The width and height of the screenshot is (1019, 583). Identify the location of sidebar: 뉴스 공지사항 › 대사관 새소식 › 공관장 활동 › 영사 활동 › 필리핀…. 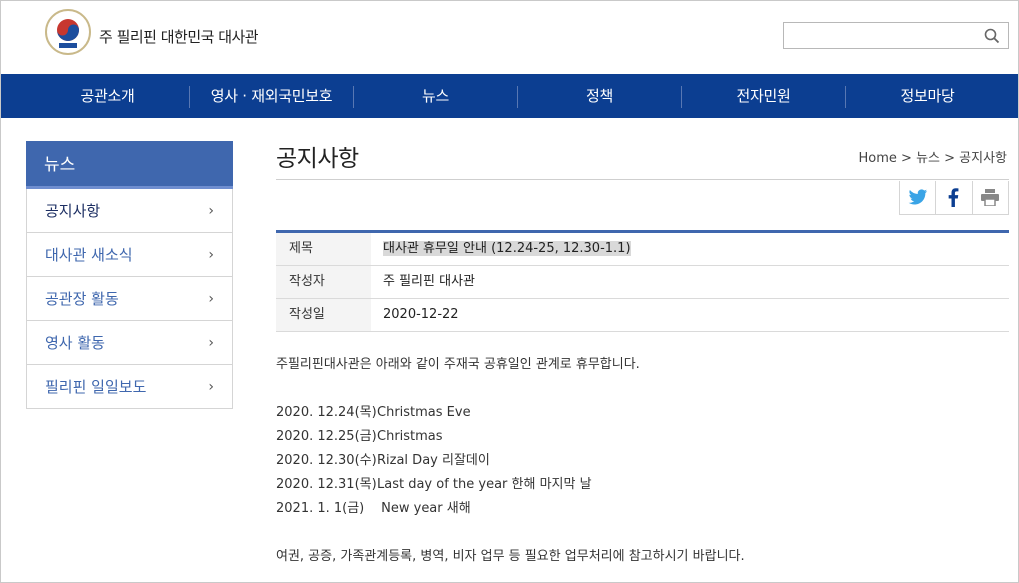
(129, 275).